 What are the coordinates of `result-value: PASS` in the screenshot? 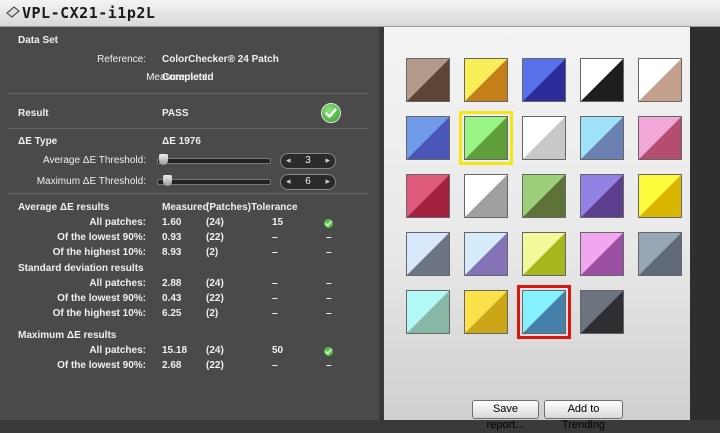 It's located at (175, 113).